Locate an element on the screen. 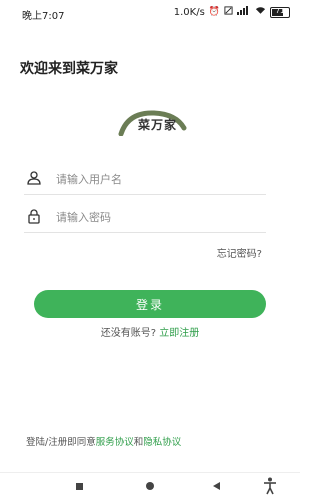 The height and width of the screenshot is (500, 320). back-button is located at coordinates (216, 486).